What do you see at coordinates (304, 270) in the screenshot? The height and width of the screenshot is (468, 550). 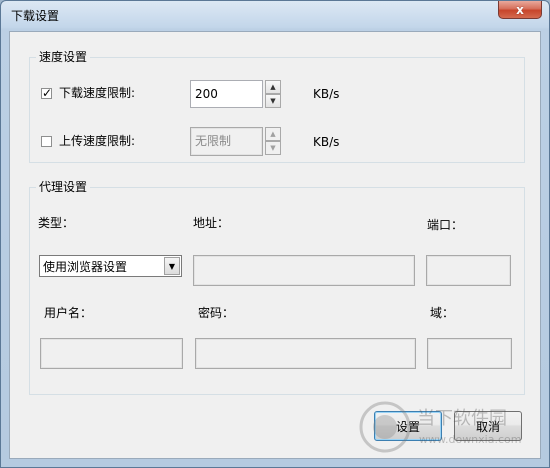 I see `proxy-address-input` at bounding box center [304, 270].